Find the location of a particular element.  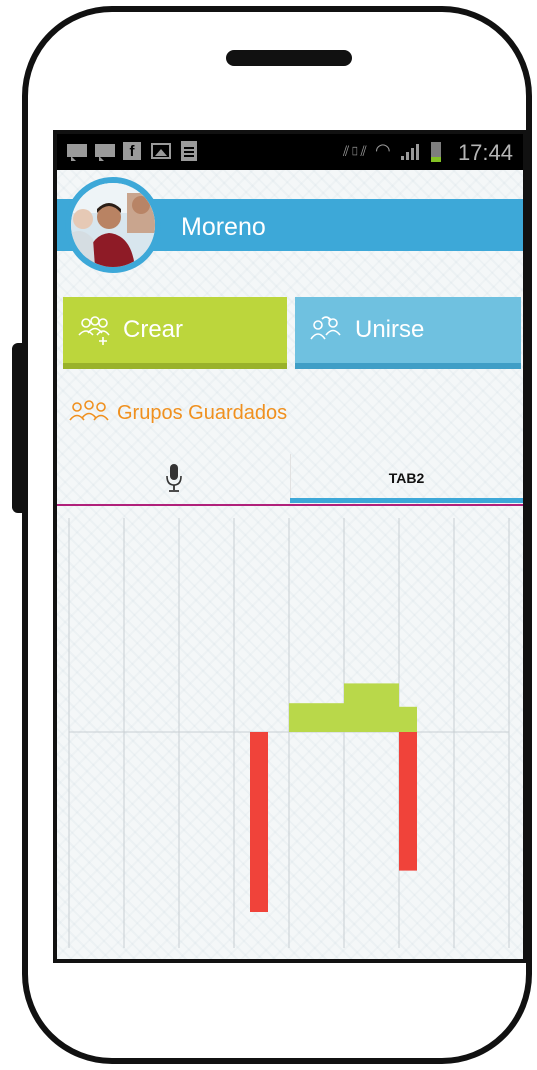

saved-groups-link: Grupos Guardados is located at coordinates (178, 413).